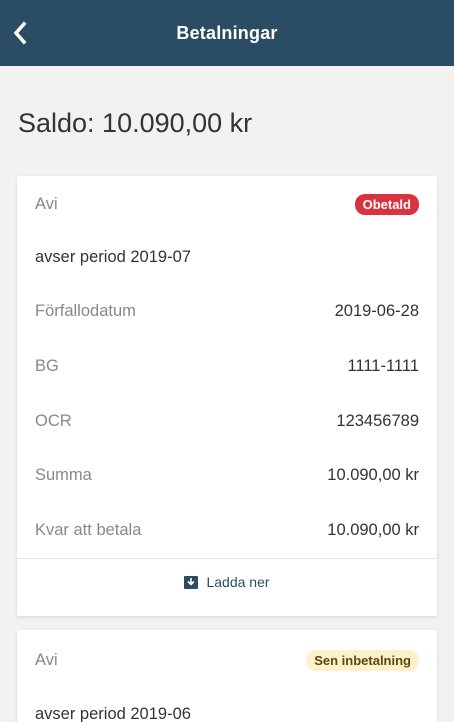  Describe the element at coordinates (377, 420) in the screenshot. I see `detail-value: 123456789` at that location.